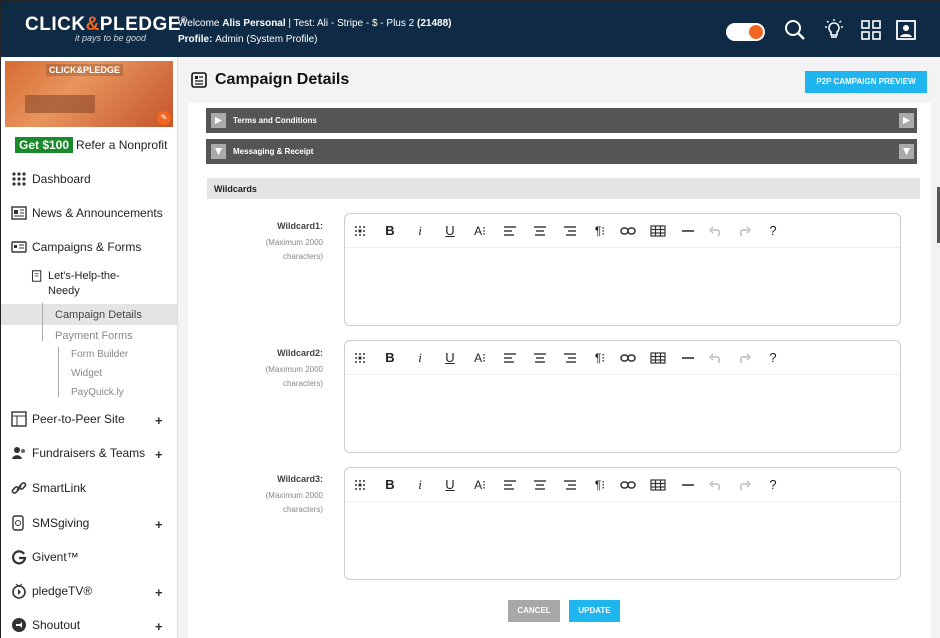  I want to click on sidebar-item-givent: Givent™, so click(45, 557).